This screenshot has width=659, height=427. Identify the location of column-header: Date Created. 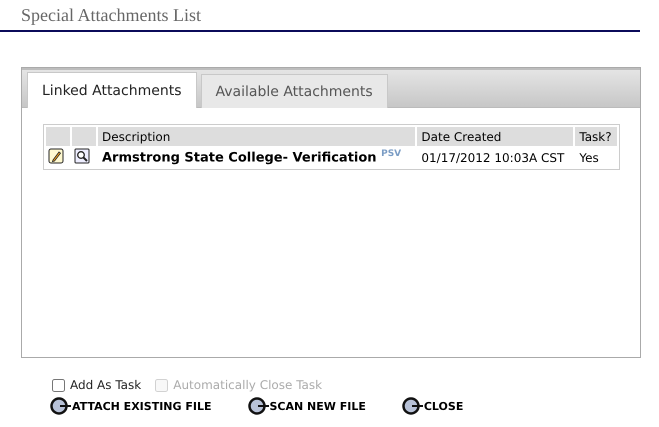
(495, 136).